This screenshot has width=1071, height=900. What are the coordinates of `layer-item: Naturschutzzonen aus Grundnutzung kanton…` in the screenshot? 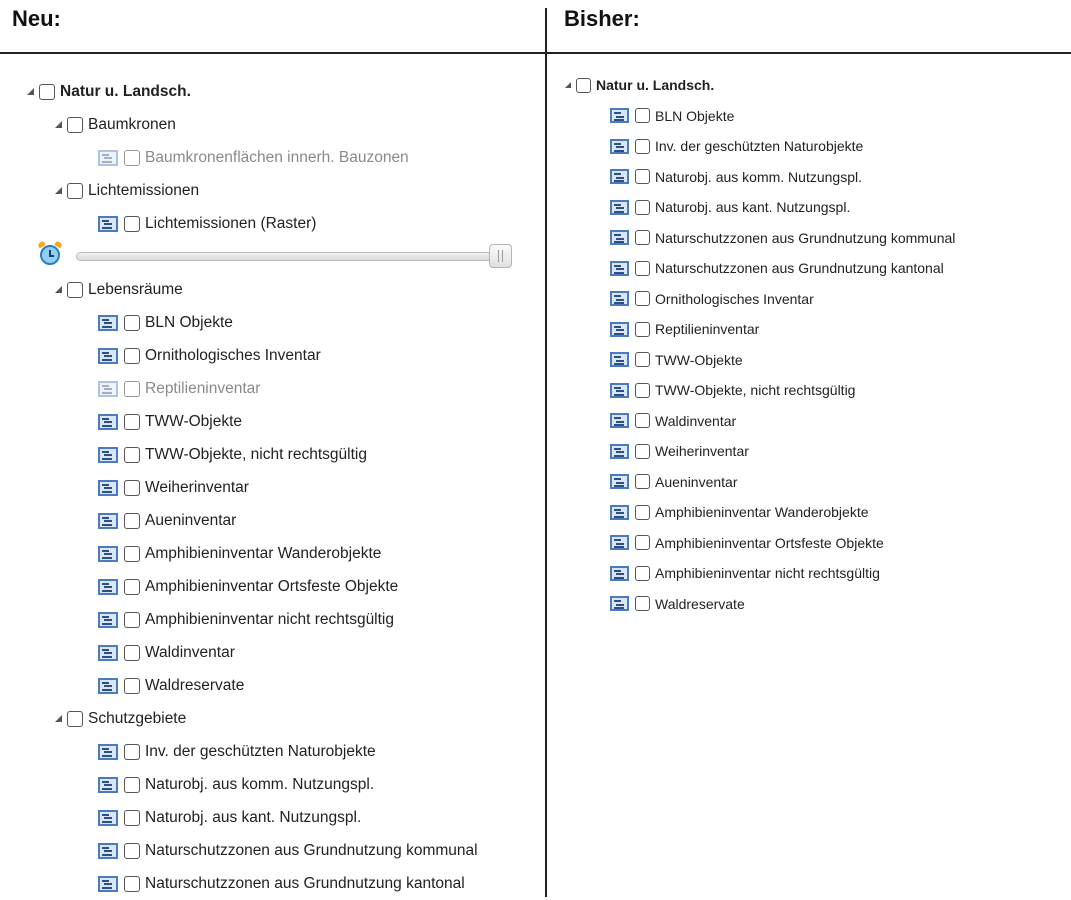 It's located at (272, 883).